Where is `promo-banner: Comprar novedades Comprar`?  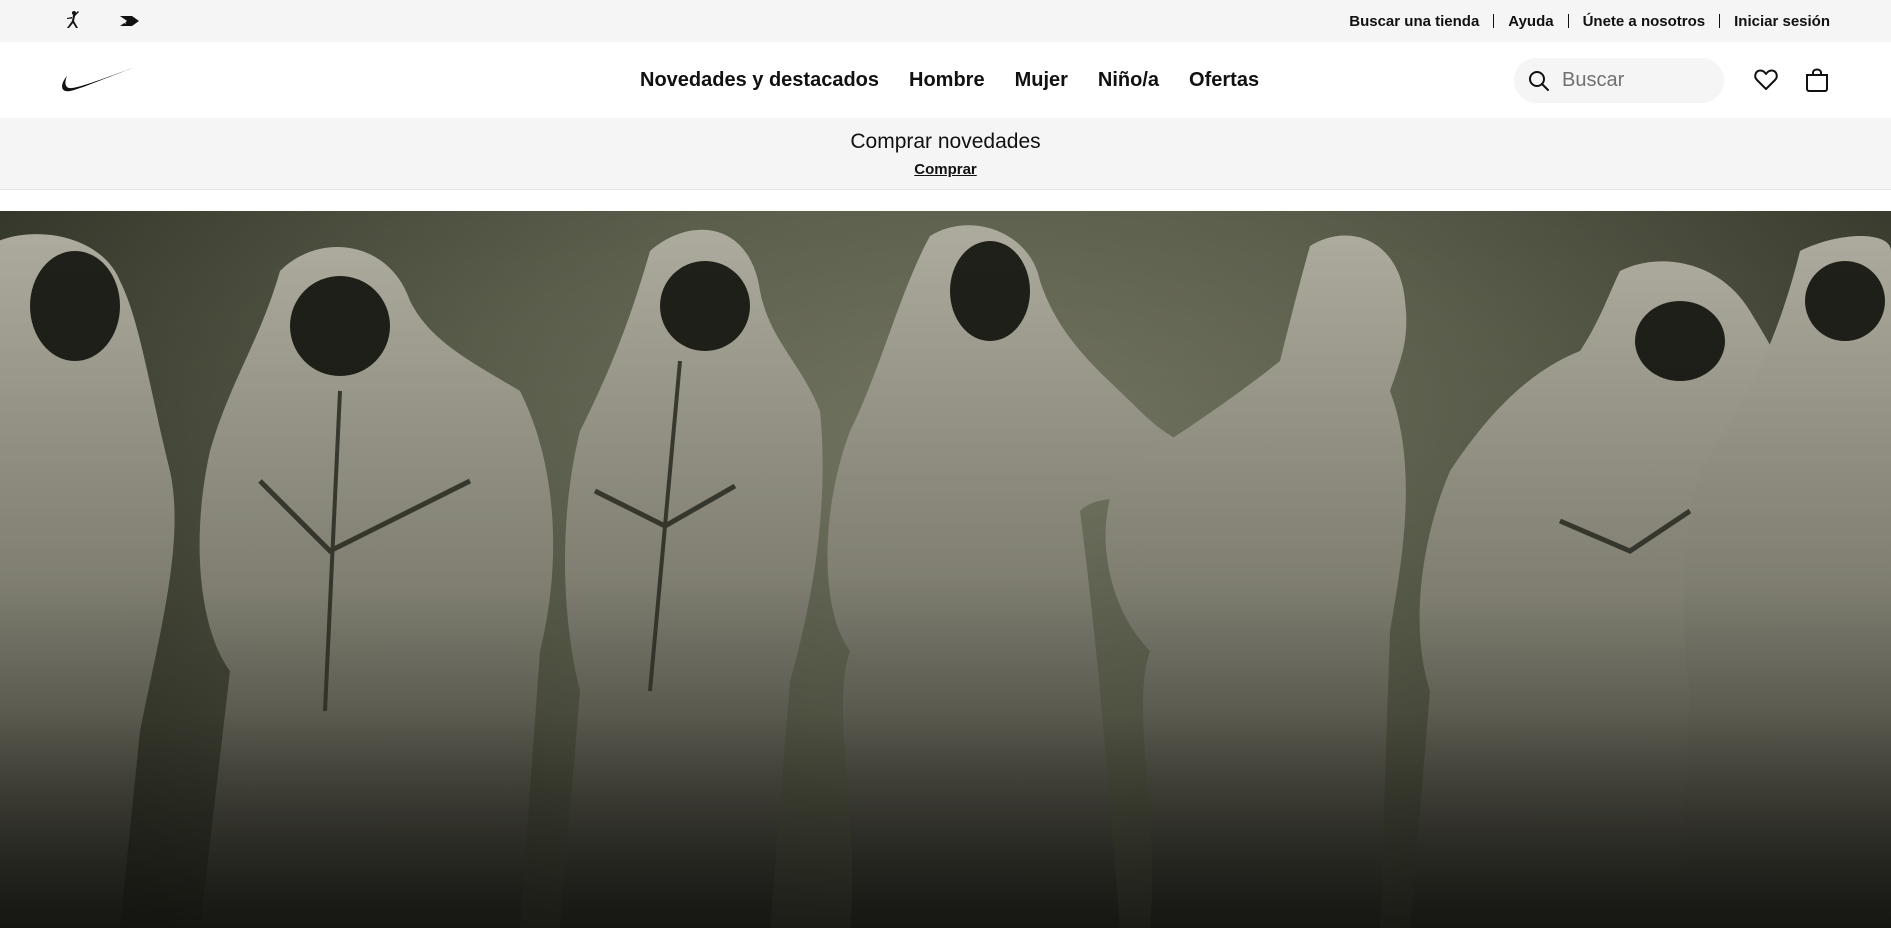
promo-banner: Comprar novedades Comprar is located at coordinates (945, 154).